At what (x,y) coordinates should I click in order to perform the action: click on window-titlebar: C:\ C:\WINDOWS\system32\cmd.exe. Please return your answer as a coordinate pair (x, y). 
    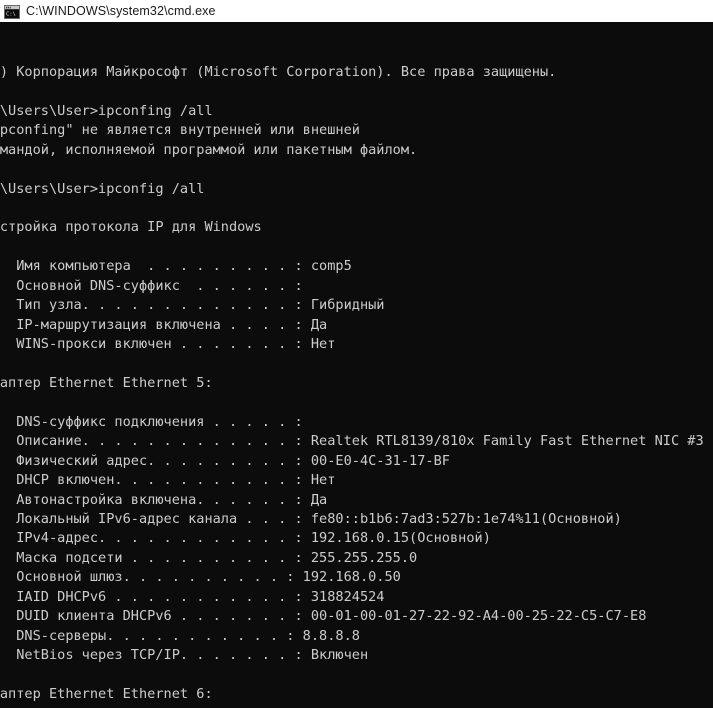
    Looking at the image, I should click on (356, 11).